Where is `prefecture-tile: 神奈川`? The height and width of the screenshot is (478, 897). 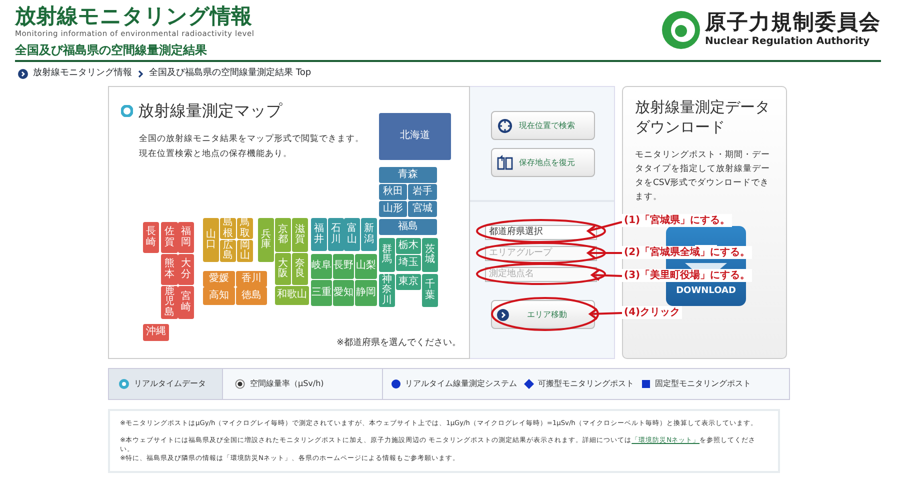
prefecture-tile: 神奈川 is located at coordinates (387, 290).